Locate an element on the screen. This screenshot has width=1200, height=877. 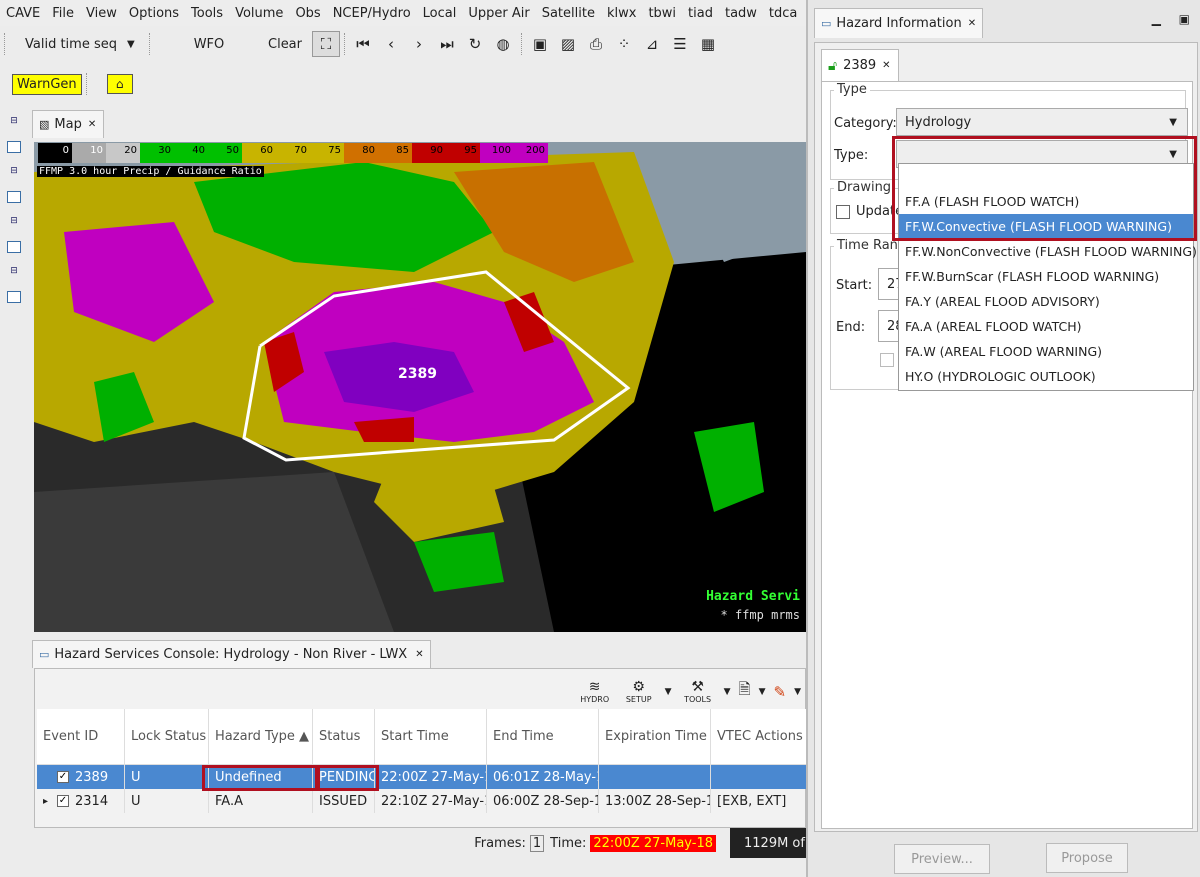
menu-item: Tools is located at coordinates (207, 13).